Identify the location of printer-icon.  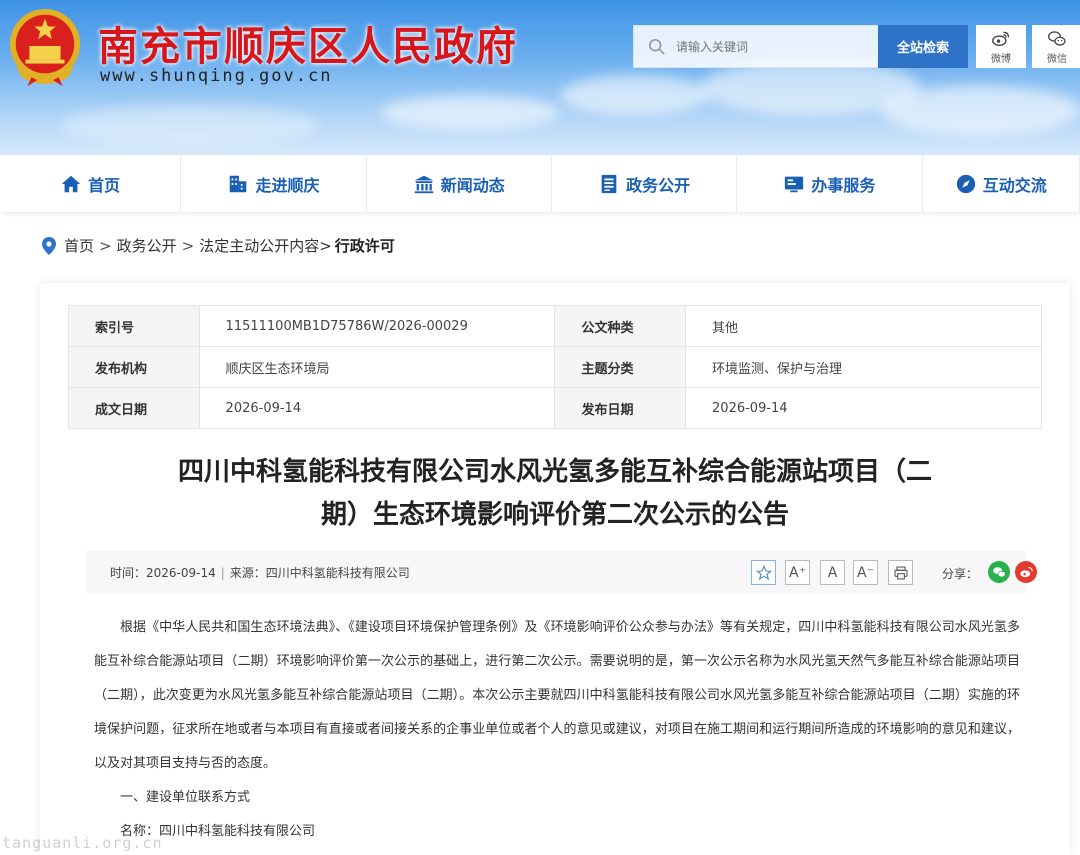
(900, 572).